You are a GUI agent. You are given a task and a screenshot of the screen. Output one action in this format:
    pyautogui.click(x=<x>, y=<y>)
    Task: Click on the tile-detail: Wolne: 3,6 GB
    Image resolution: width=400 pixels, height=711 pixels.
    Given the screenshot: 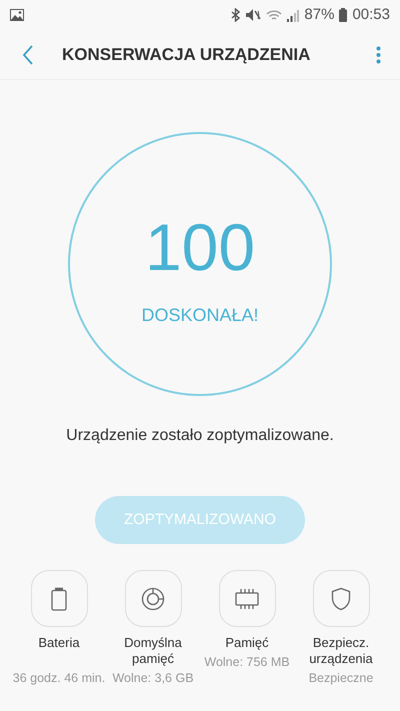 What is the action you would take?
    pyautogui.click(x=153, y=678)
    